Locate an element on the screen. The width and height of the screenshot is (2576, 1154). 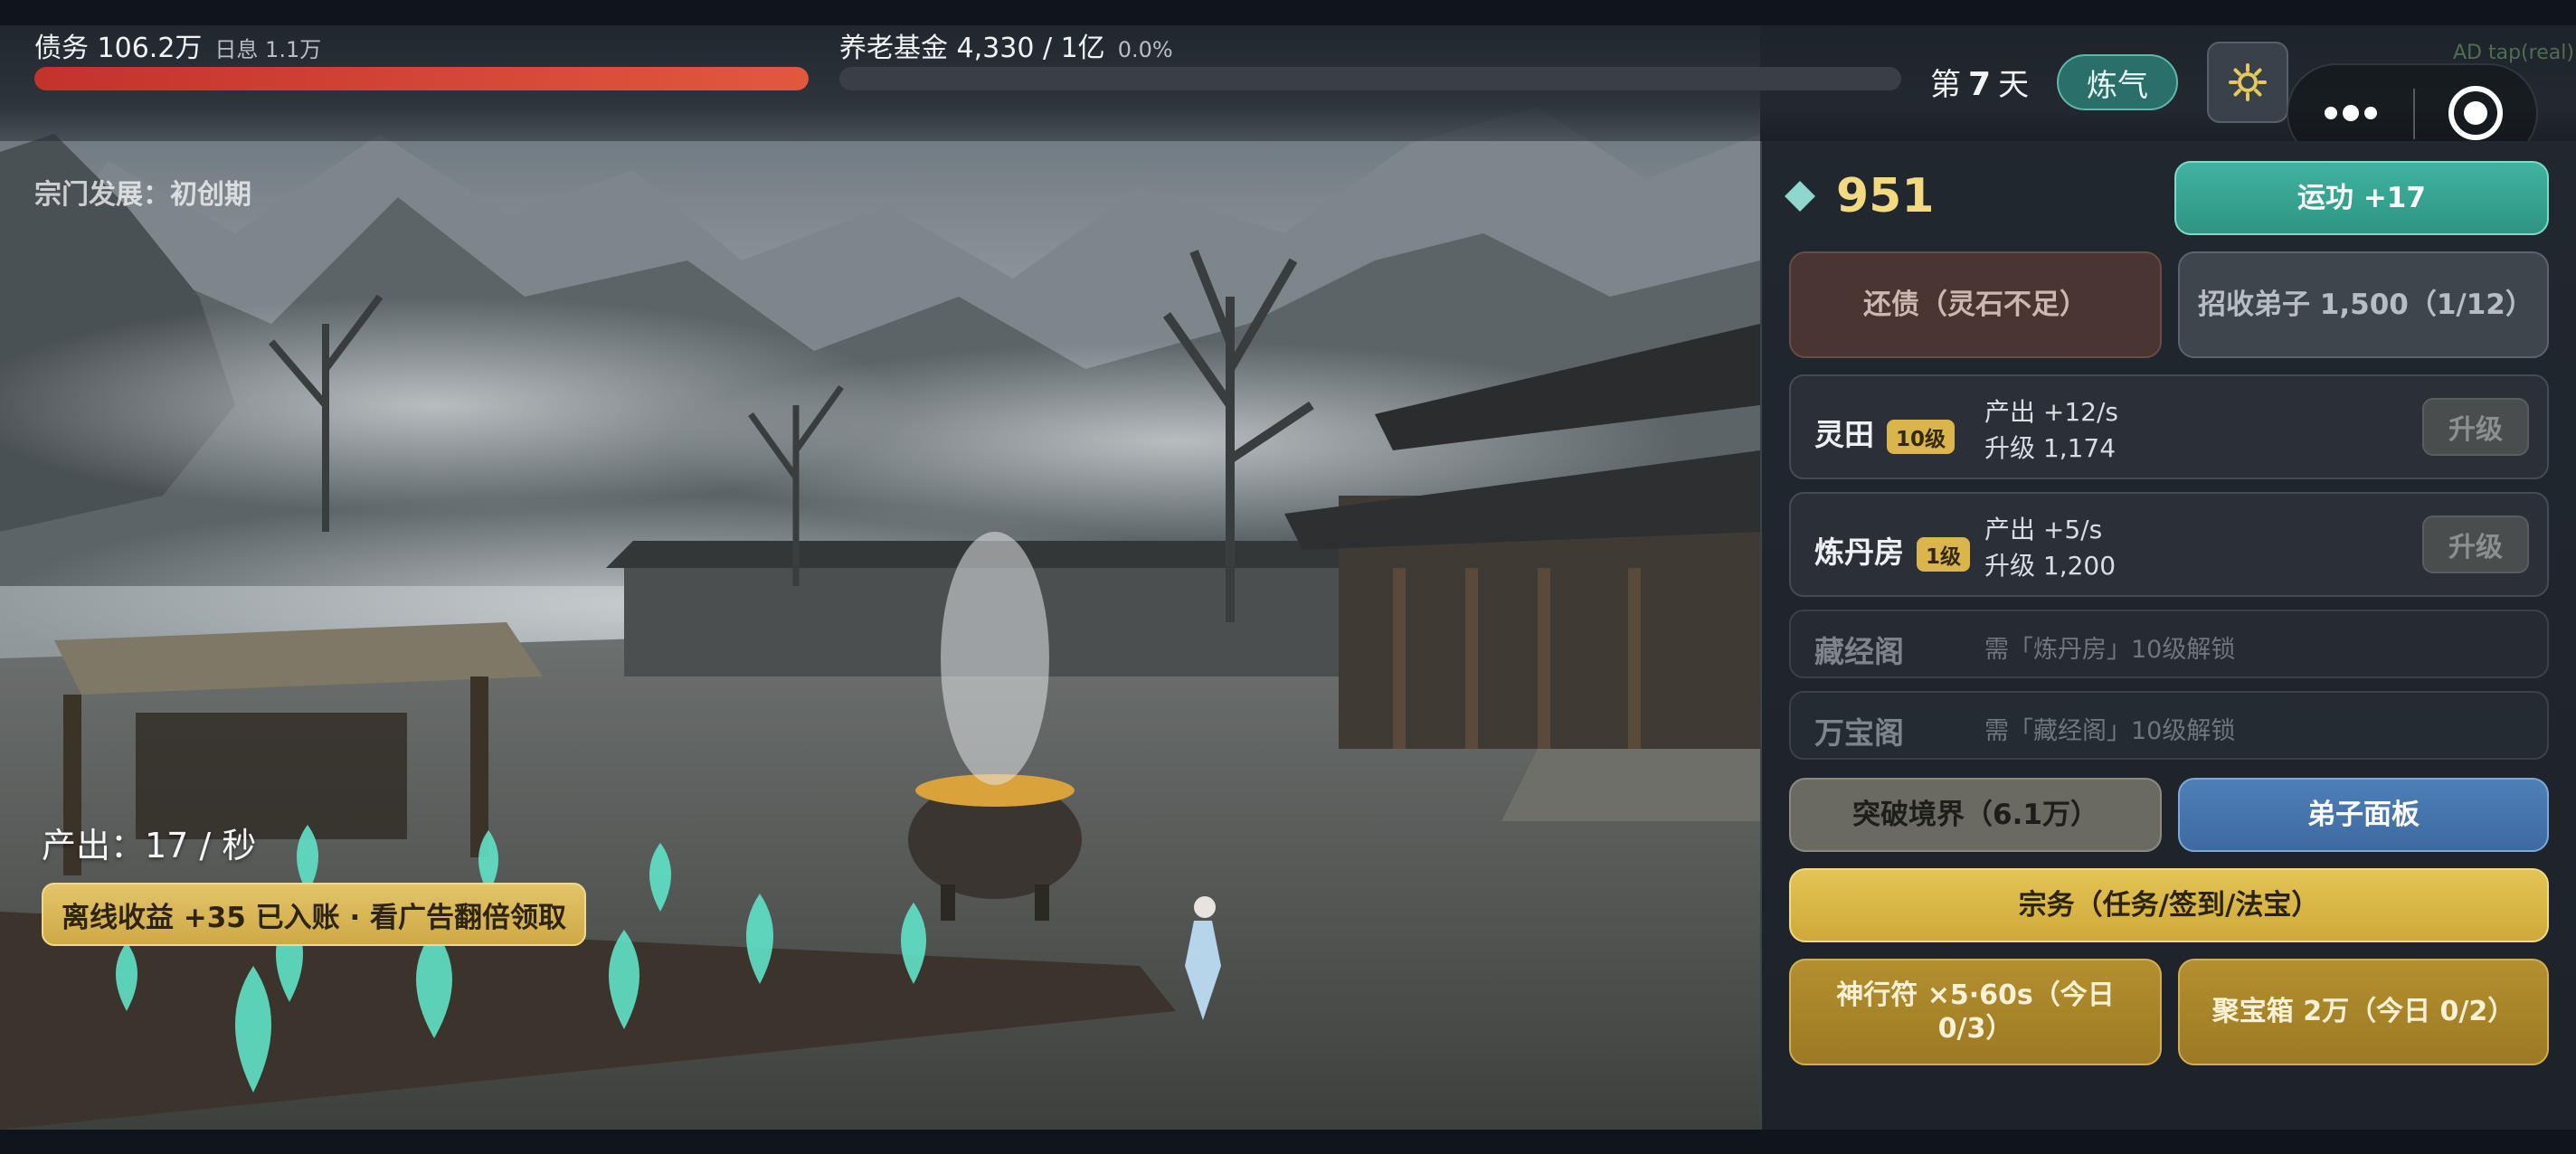
gear-icon is located at coordinates (2248, 82).